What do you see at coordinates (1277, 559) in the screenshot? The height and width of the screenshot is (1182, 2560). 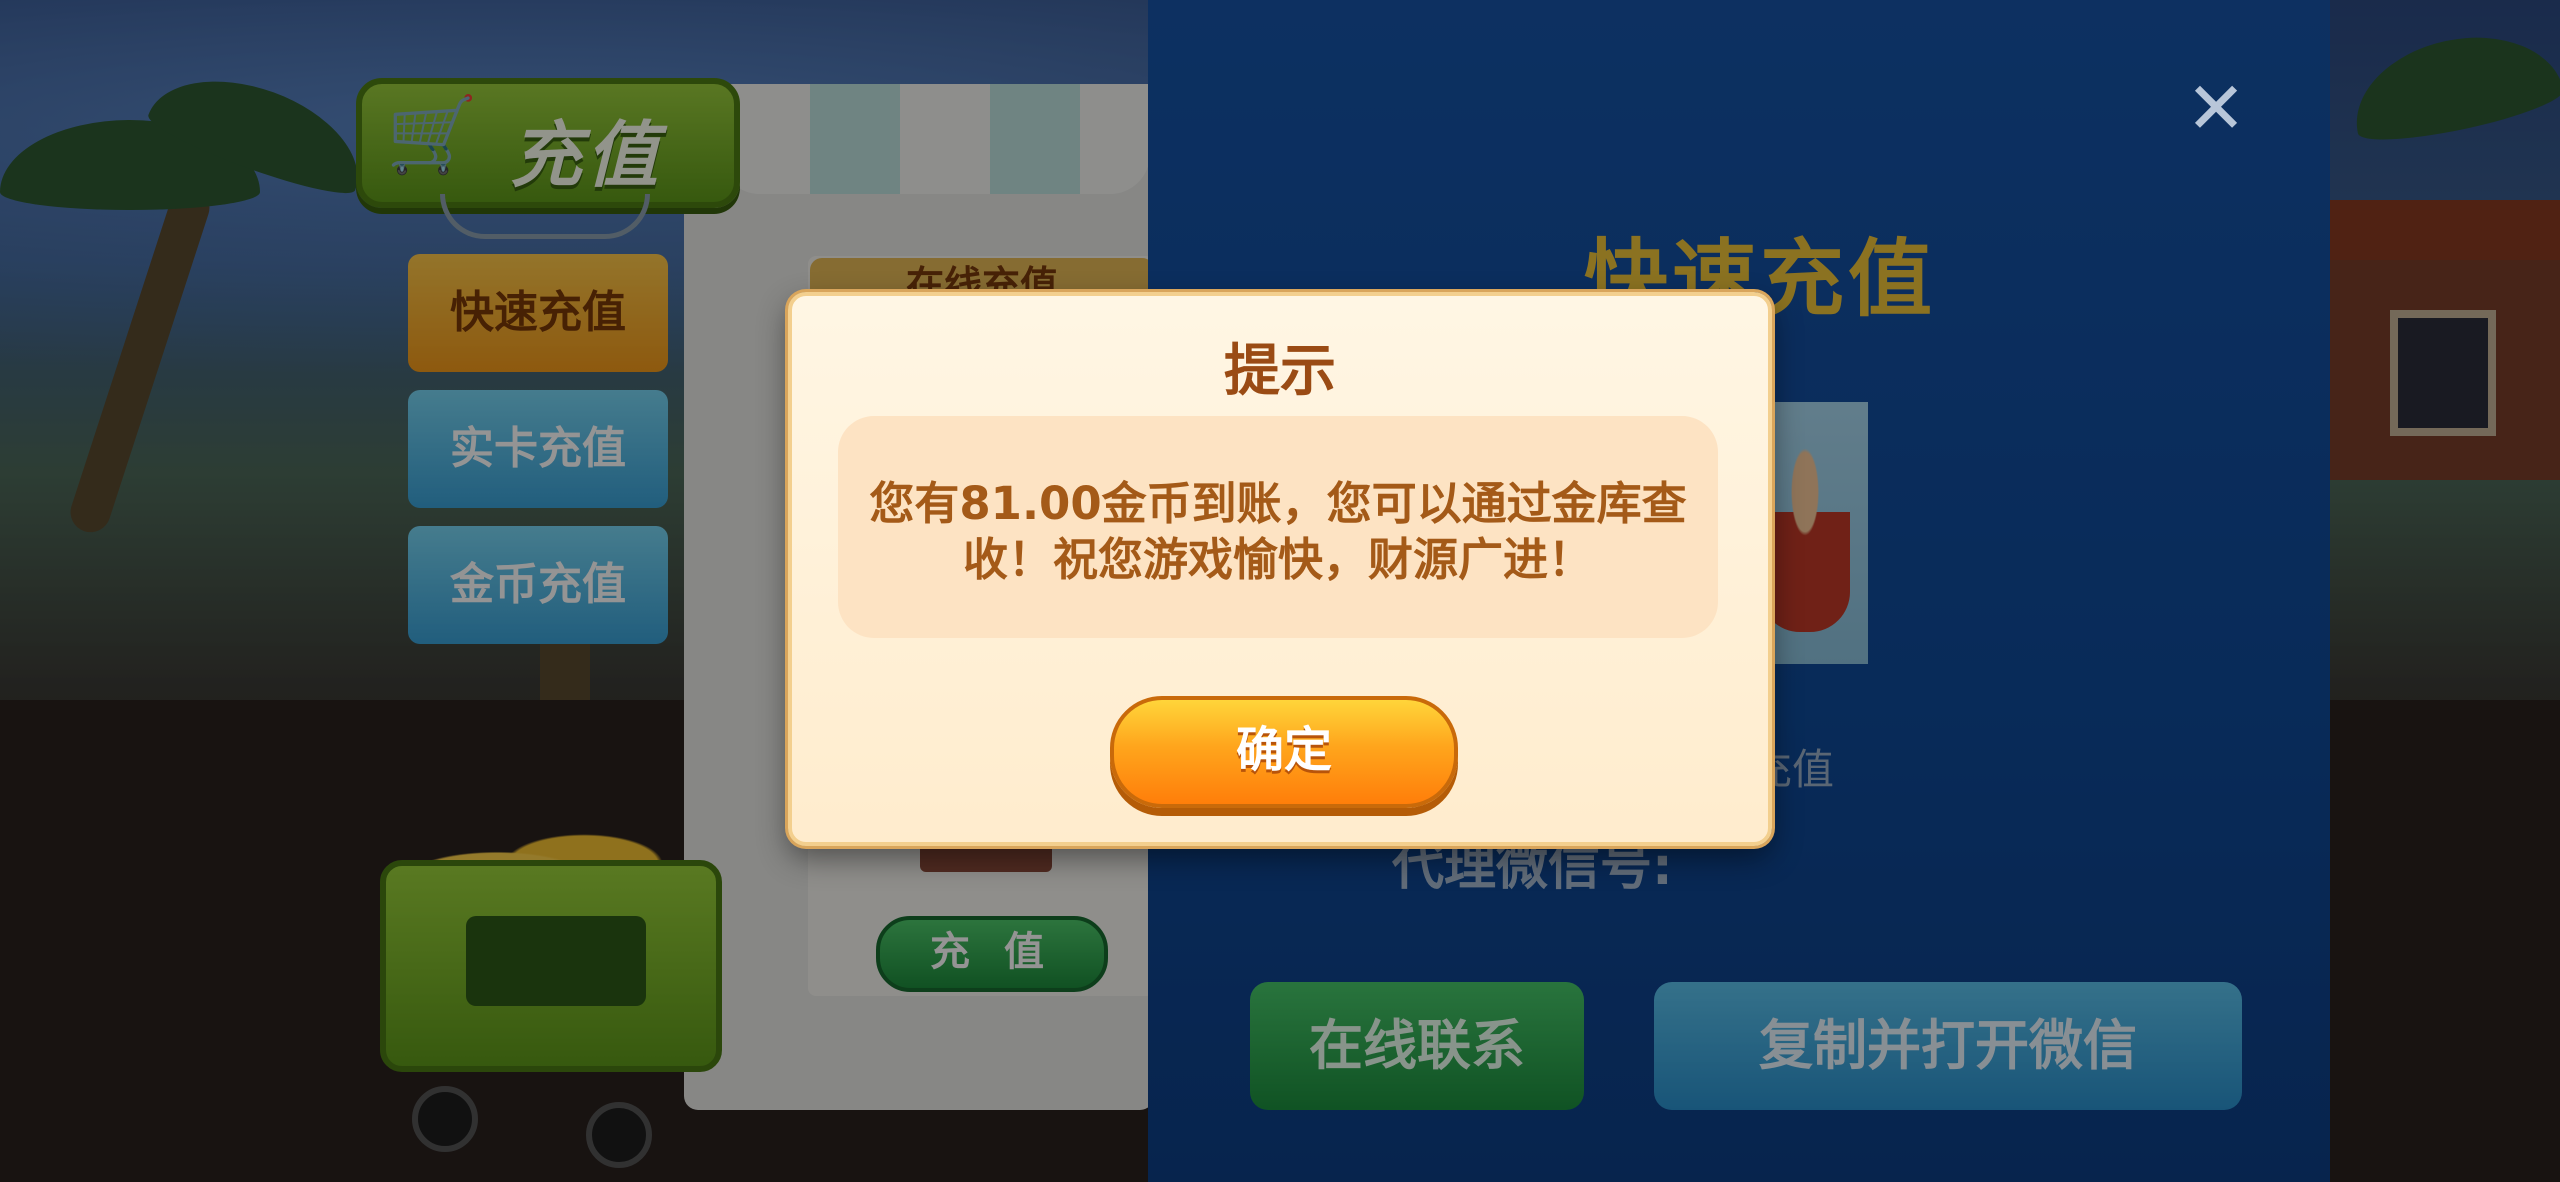 I see `dialog-message-line: 收！祝您游戏愉快，财源广进！` at bounding box center [1277, 559].